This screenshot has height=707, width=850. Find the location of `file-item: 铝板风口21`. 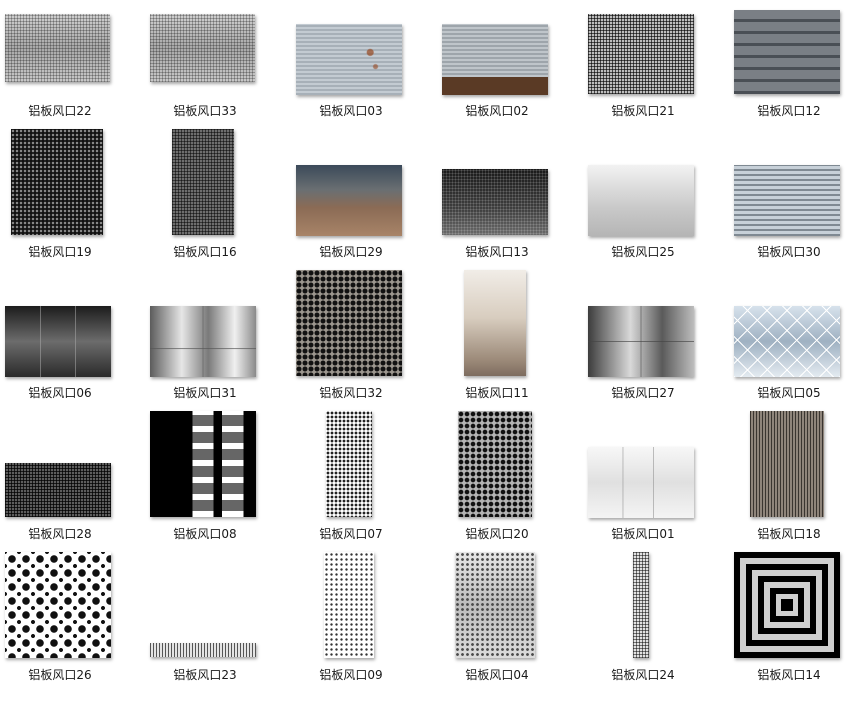

file-item: 铝板风口21 is located at coordinates (643, 72).